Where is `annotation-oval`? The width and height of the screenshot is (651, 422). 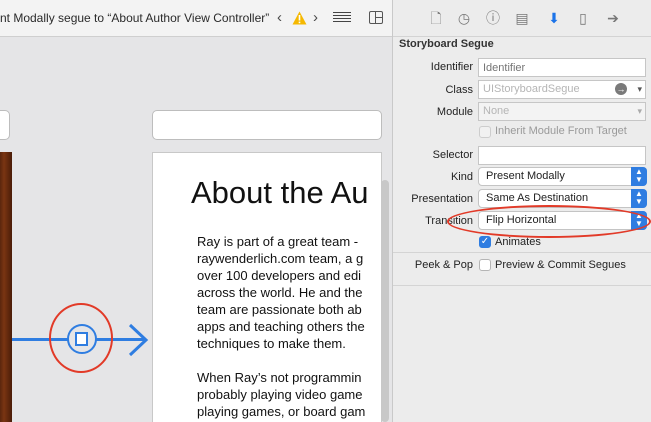 annotation-oval is located at coordinates (549, 221).